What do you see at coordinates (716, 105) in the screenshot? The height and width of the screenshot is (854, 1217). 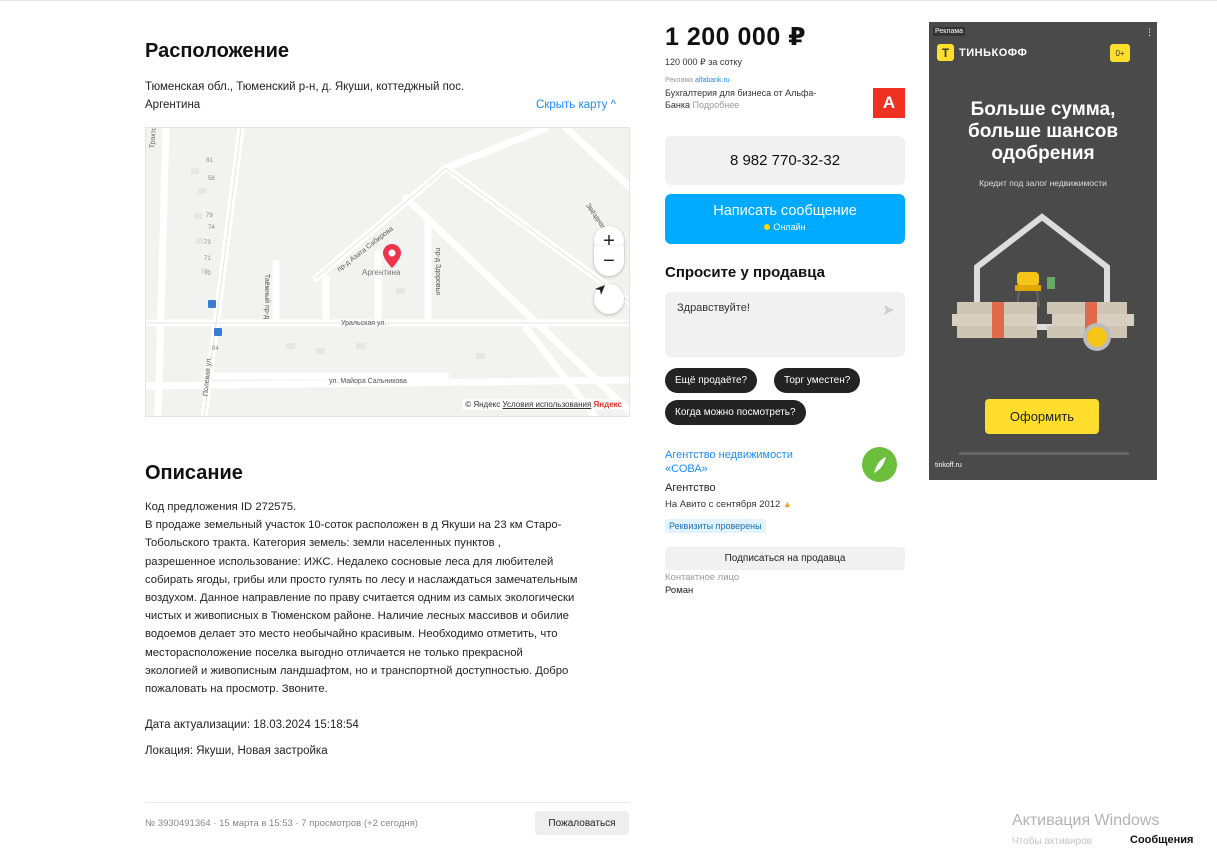 I see `promo-more-link: Подробнее` at bounding box center [716, 105].